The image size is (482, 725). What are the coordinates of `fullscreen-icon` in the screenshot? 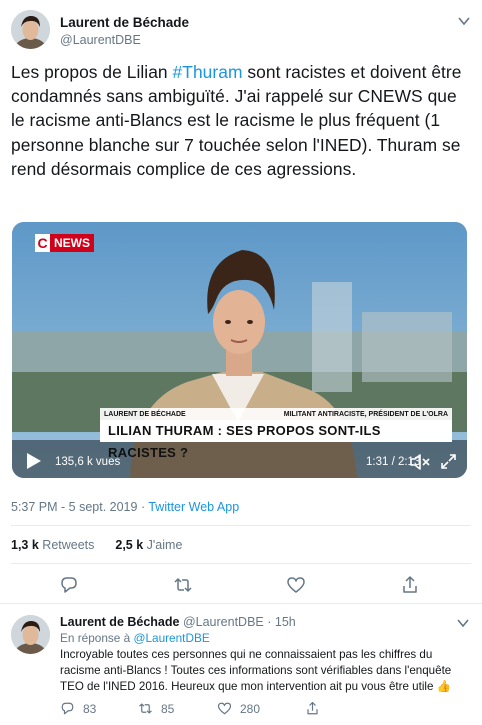 It's located at (448, 461).